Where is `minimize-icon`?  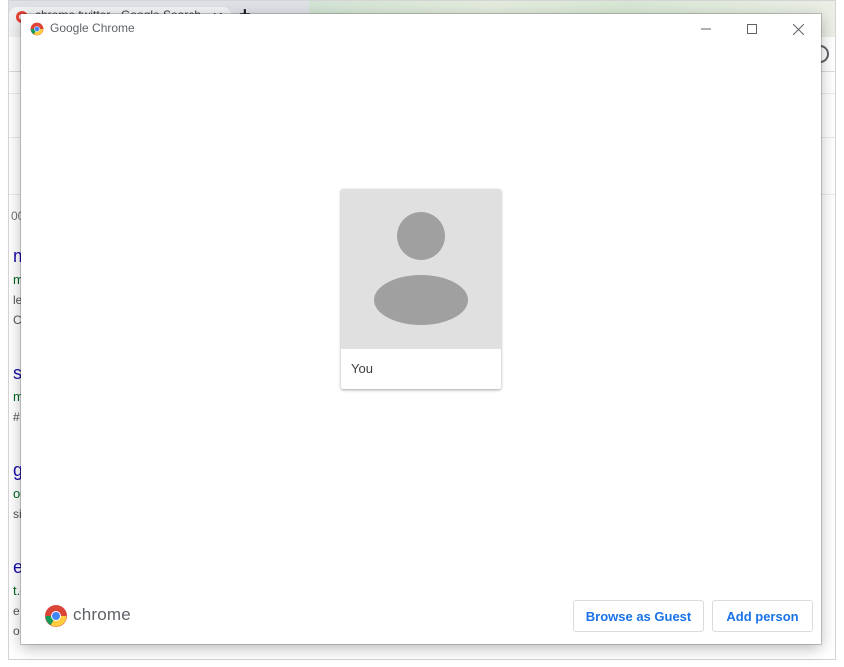 minimize-icon is located at coordinates (706, 29).